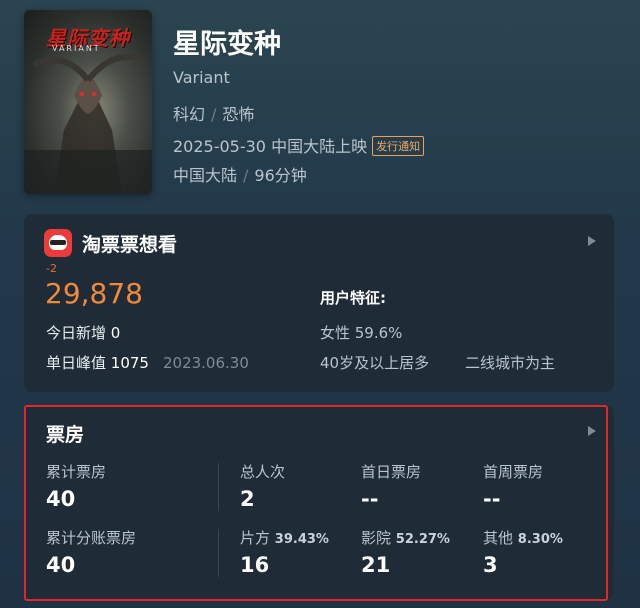 Image resolution: width=640 pixels, height=608 pixels. Describe the element at coordinates (375, 363) in the screenshot. I see `feature-age: 40岁及以上居多` at that location.